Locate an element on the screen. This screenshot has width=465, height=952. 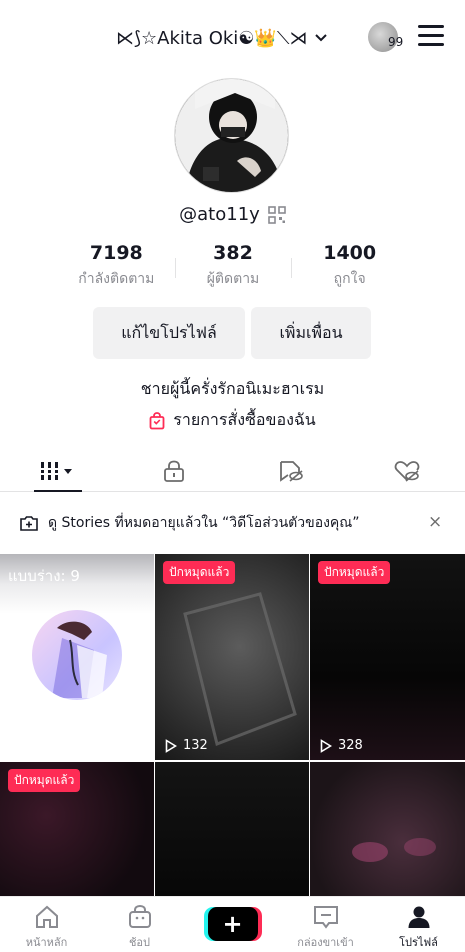
stat-label: ผู้ติดตาม is located at coordinates (233, 279).